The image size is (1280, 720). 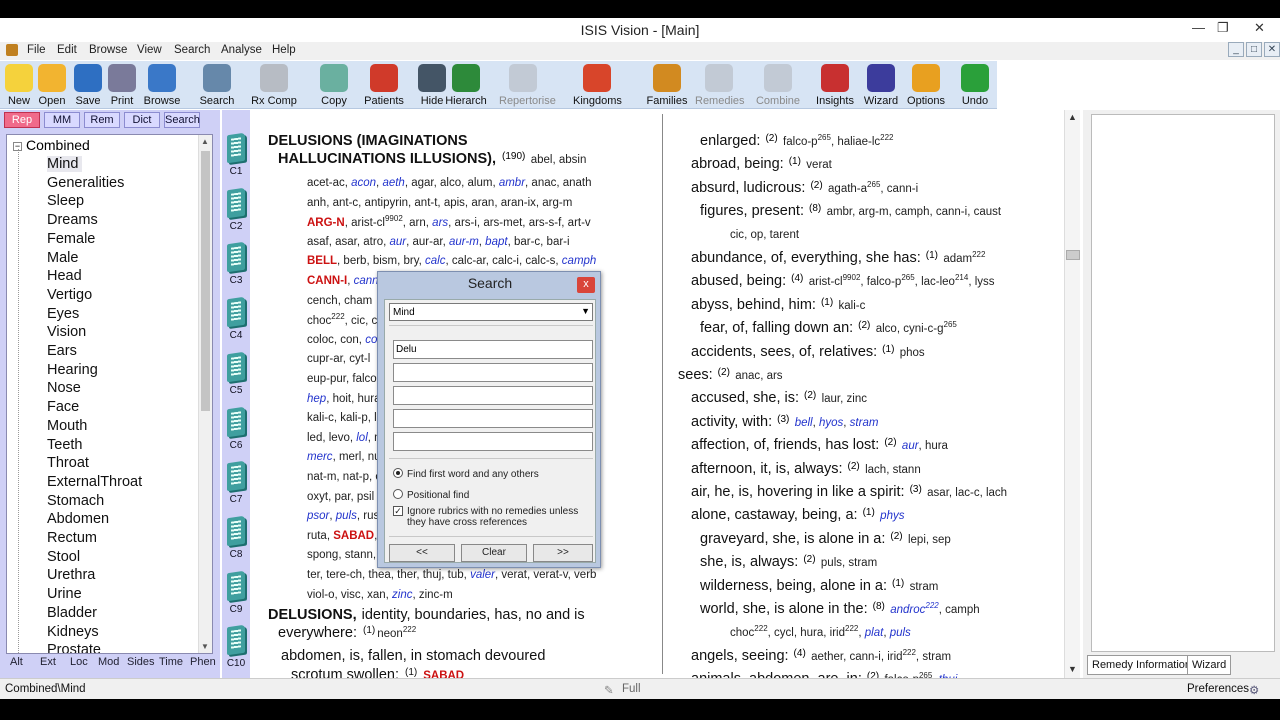 I want to click on remedy: ant-t, so click(x=425, y=203).